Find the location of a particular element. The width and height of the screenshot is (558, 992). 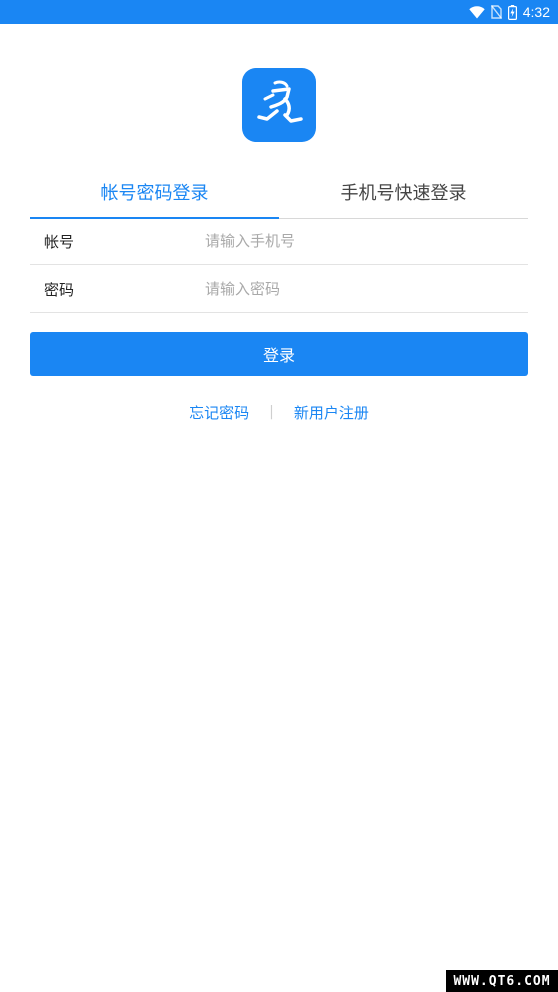

password-row: 密码 is located at coordinates (279, 289).